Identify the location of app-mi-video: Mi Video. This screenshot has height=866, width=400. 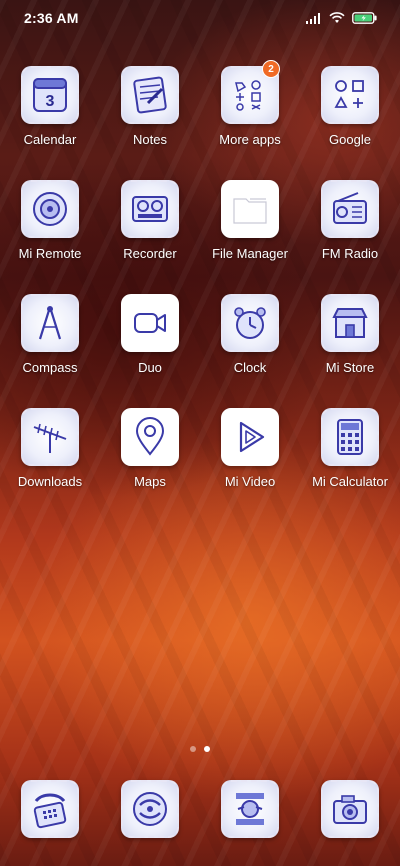
(250, 459).